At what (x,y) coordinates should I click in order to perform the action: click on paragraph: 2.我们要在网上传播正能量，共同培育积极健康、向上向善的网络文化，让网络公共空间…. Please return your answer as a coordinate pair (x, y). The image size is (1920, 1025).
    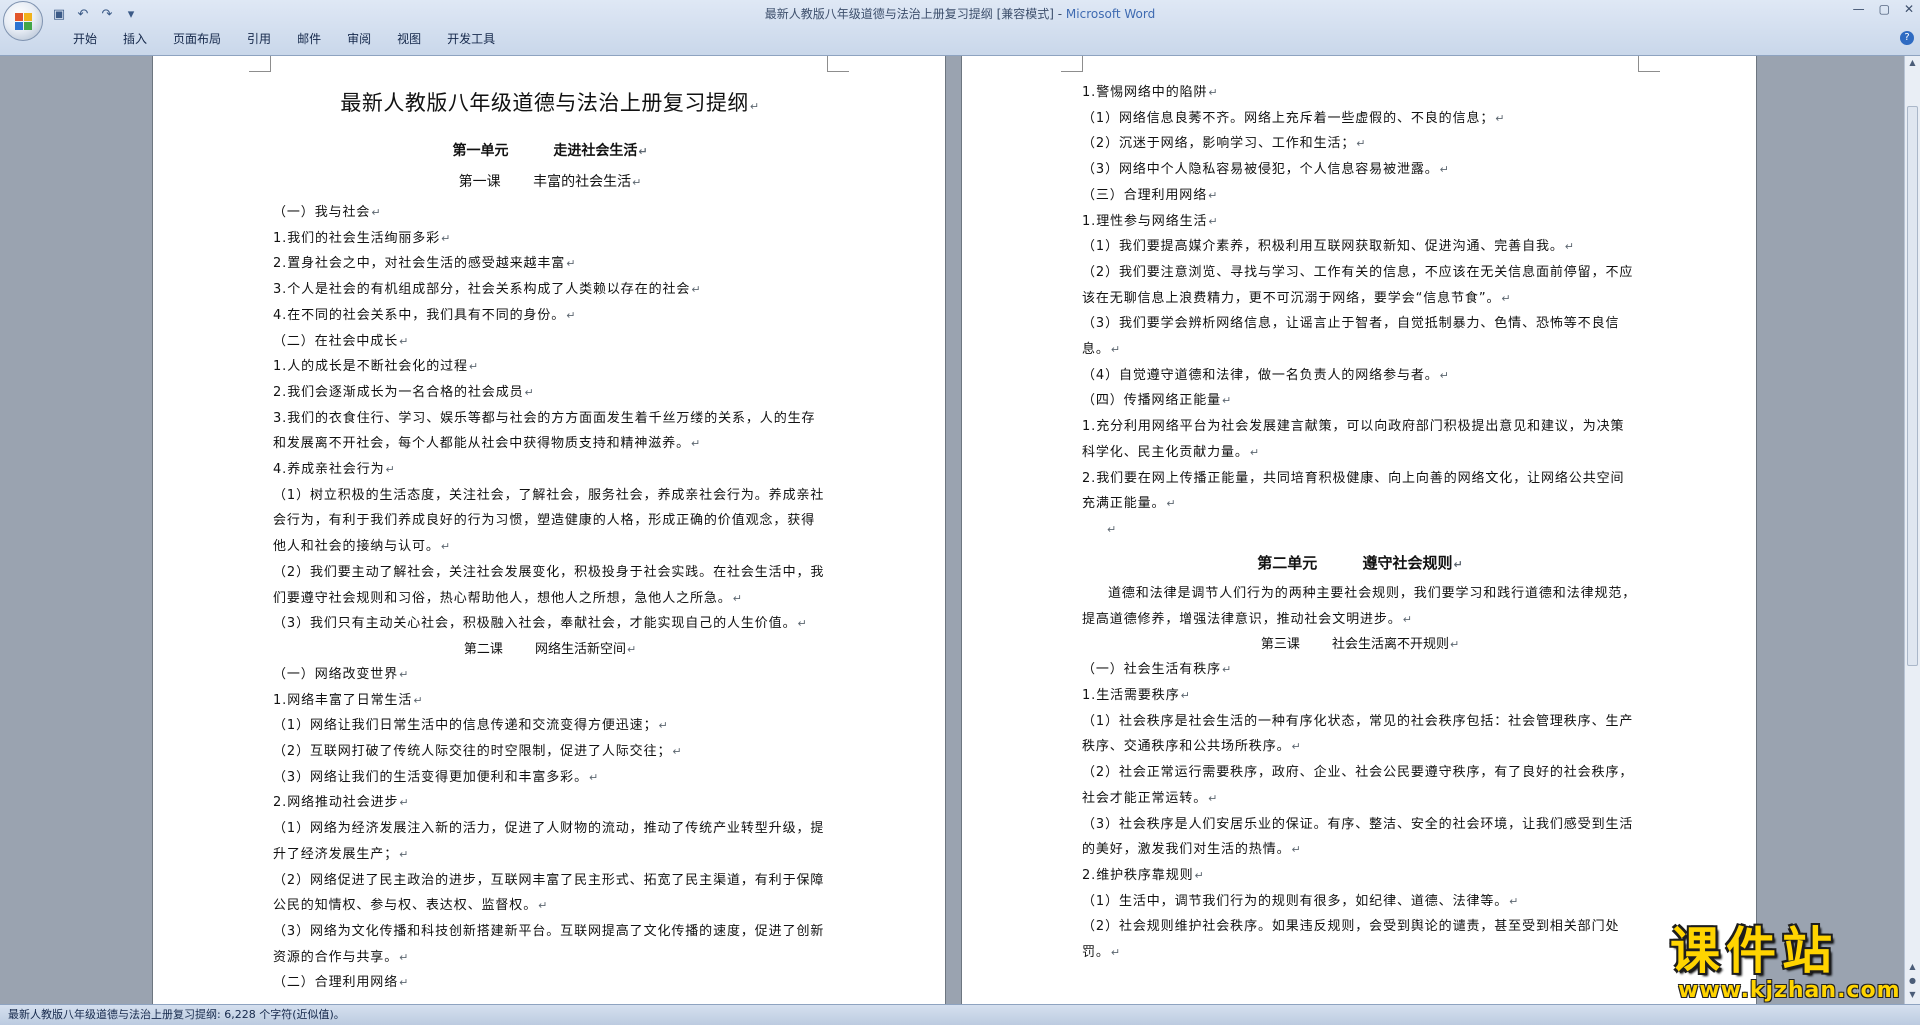
    Looking at the image, I should click on (1353, 491).